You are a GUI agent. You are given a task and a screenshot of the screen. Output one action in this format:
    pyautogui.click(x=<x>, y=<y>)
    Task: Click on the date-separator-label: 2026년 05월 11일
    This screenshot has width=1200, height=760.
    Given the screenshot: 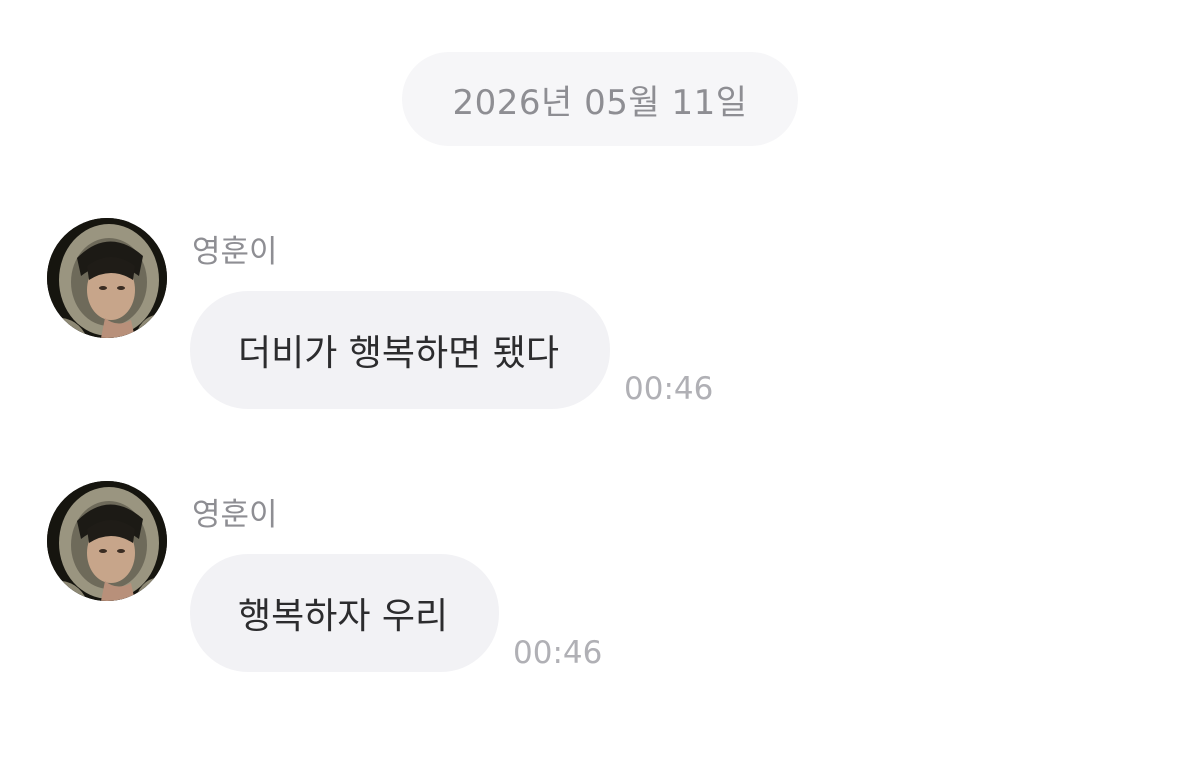 What is the action you would take?
    pyautogui.click(x=600, y=102)
    